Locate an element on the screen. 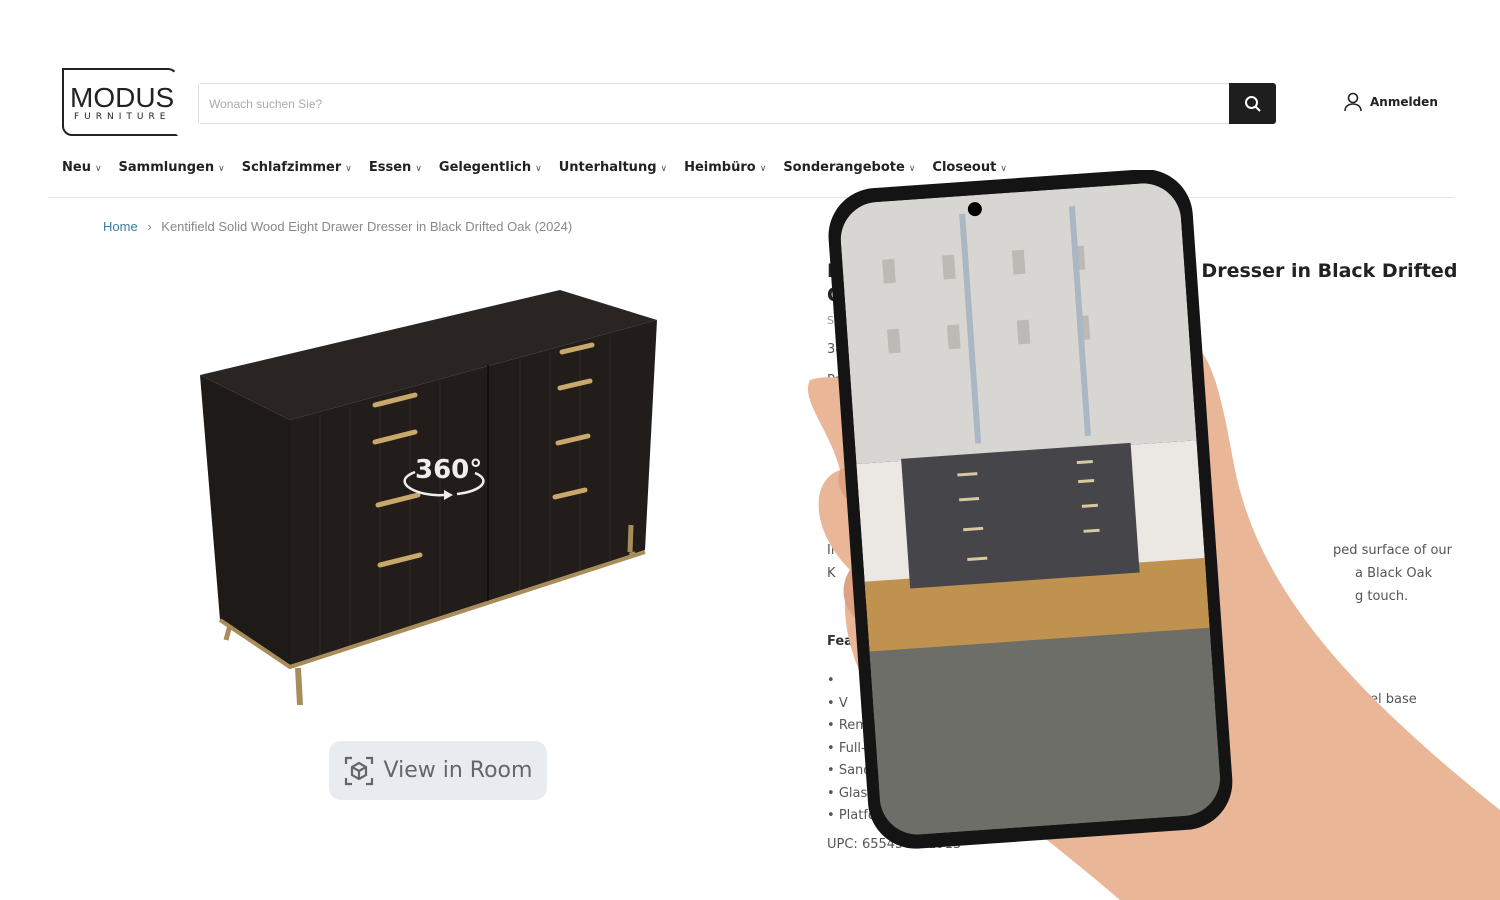  nav-item-essen: Essen ∨ is located at coordinates (395, 167).